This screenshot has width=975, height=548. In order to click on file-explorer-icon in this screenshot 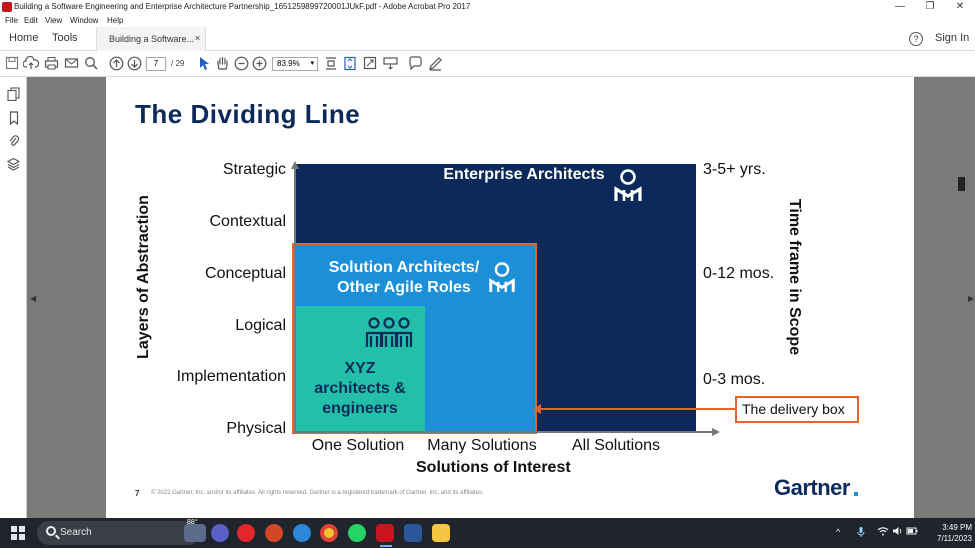, I will do `click(441, 533)`.